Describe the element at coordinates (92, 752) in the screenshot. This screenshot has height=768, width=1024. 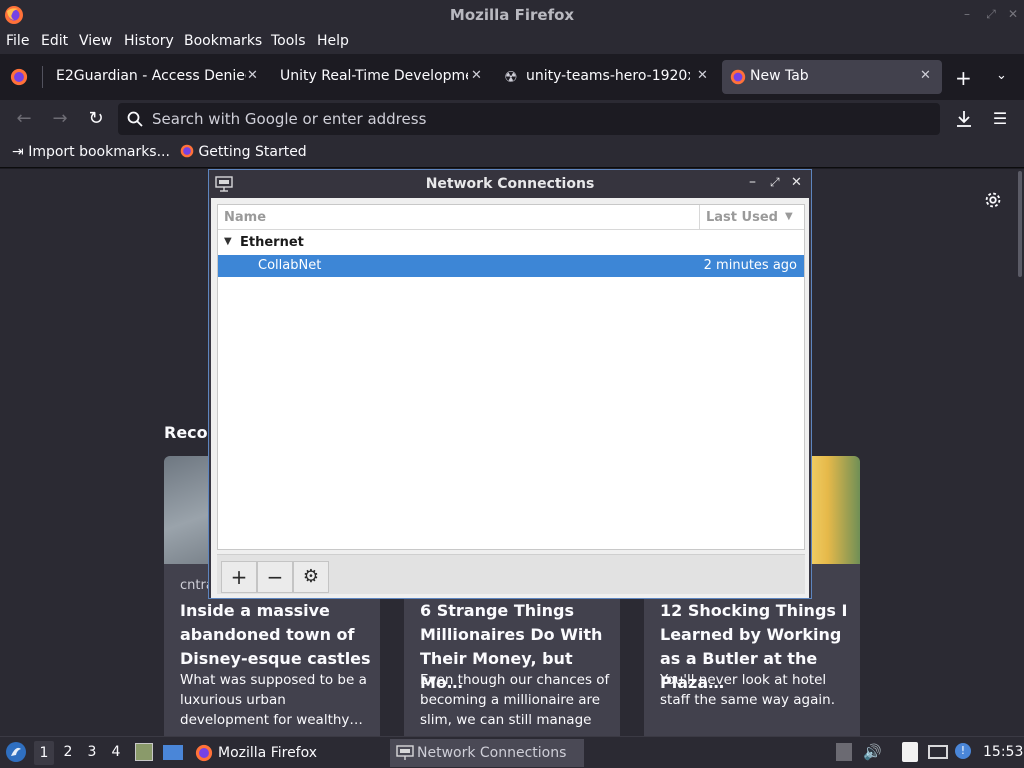
I see `workspace-3: 3` at that location.